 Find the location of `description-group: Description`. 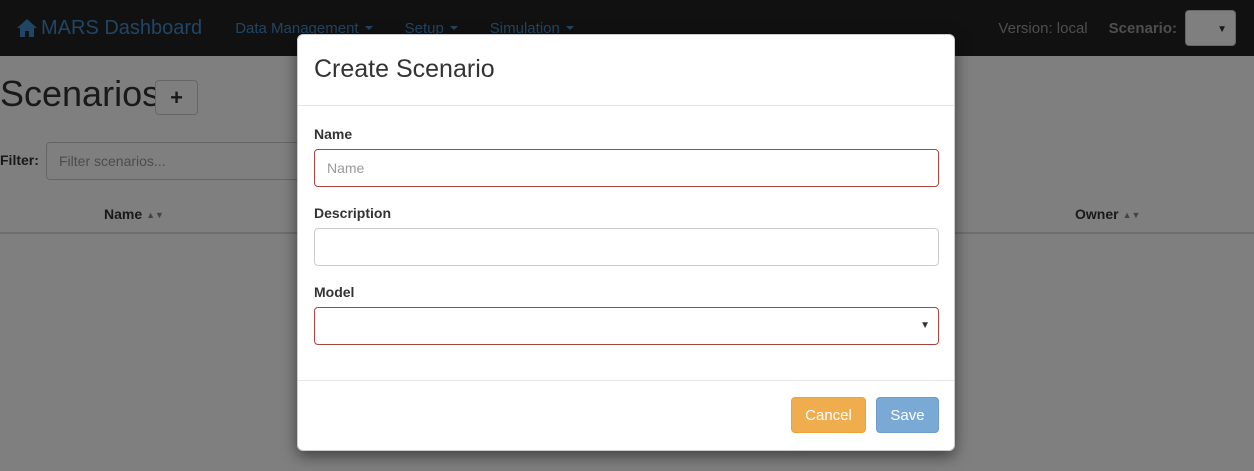

description-group: Description is located at coordinates (626, 226).